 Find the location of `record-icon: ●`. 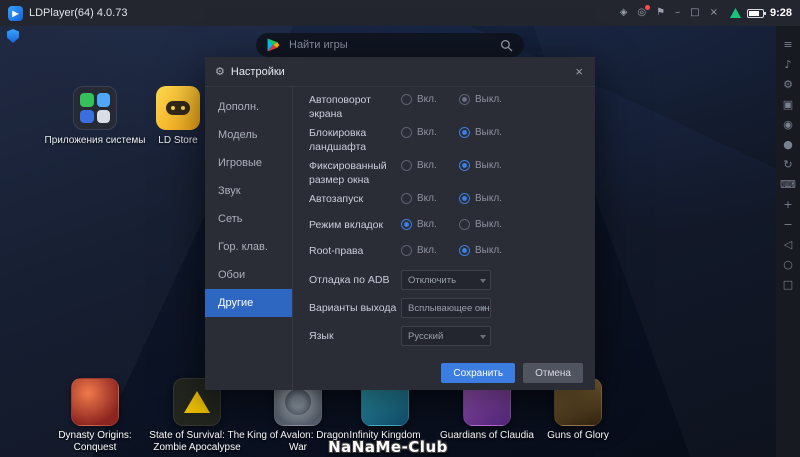

record-icon: ● is located at coordinates (788, 144).